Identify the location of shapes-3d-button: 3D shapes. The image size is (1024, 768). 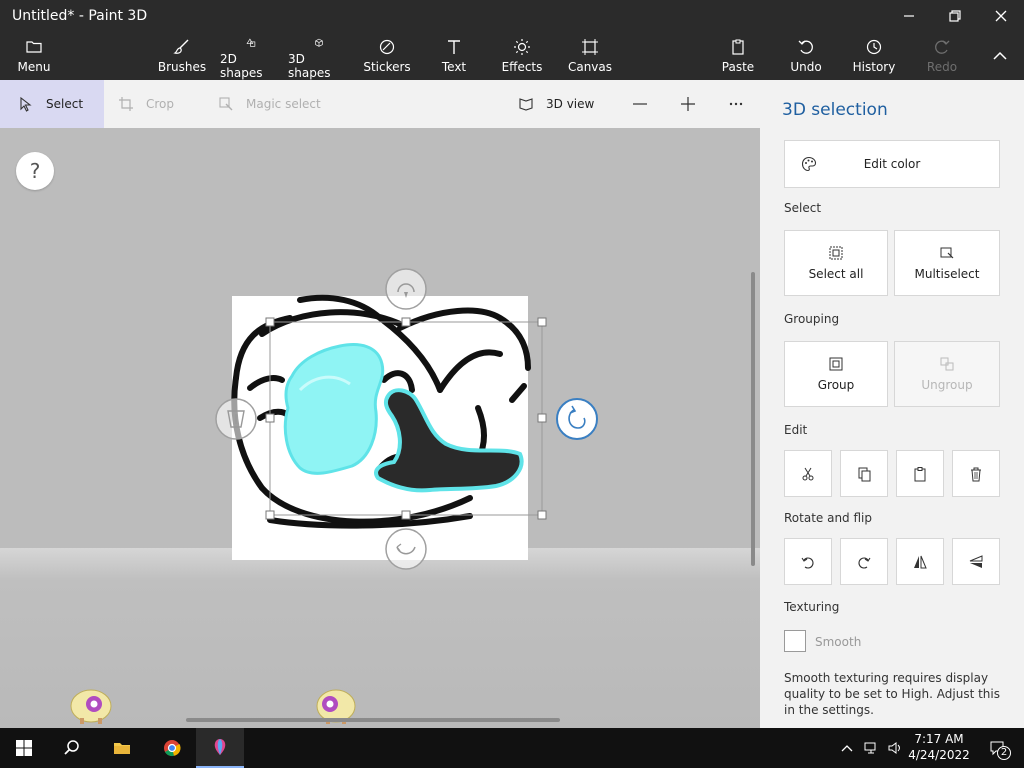
(319, 56).